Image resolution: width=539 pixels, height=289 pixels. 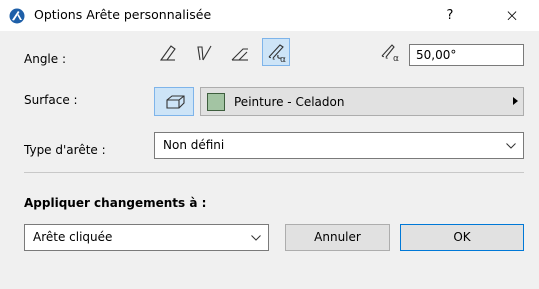 I want to click on title-bar: Options Arête personnalisée ? ×, so click(x=269, y=15).